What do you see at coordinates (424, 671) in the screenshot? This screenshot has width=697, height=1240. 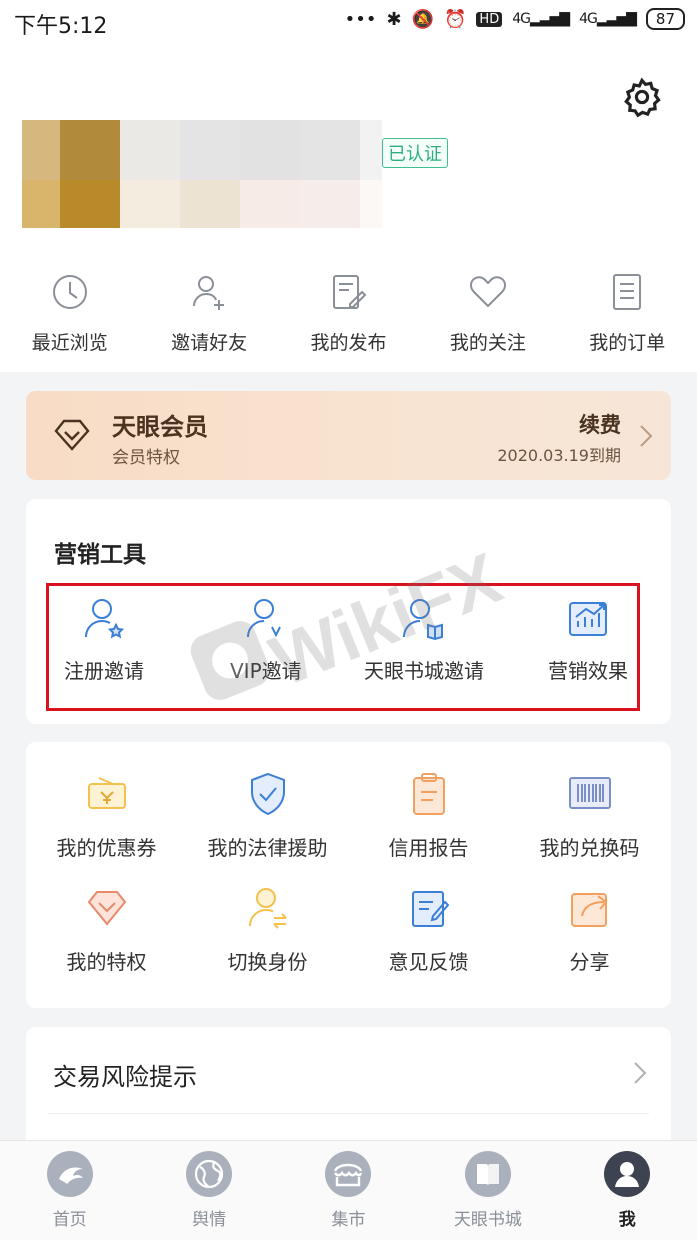 I see `tool-bookstore-invite-label: 天眼书城邀请` at bounding box center [424, 671].